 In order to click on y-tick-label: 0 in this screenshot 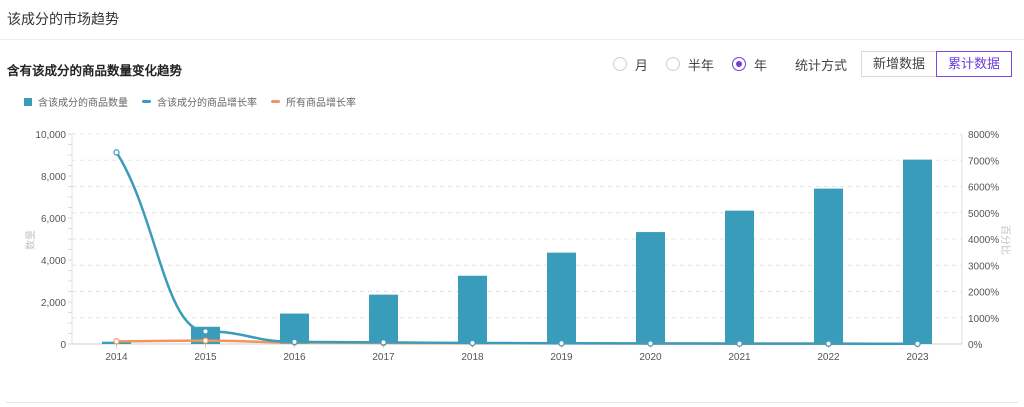, I will do `click(63, 345)`.